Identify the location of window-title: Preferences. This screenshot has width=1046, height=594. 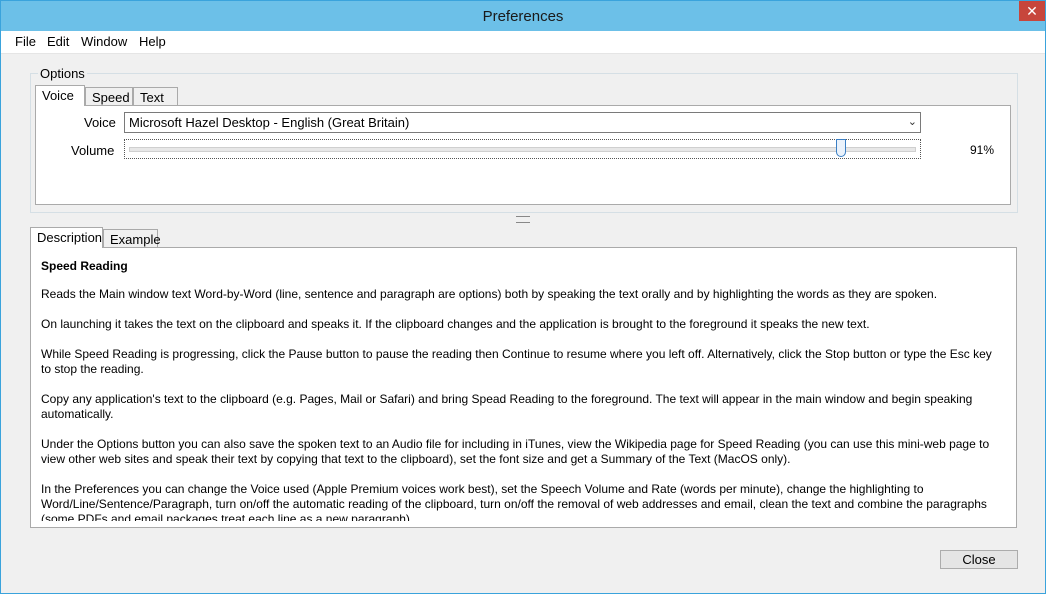
(523, 16).